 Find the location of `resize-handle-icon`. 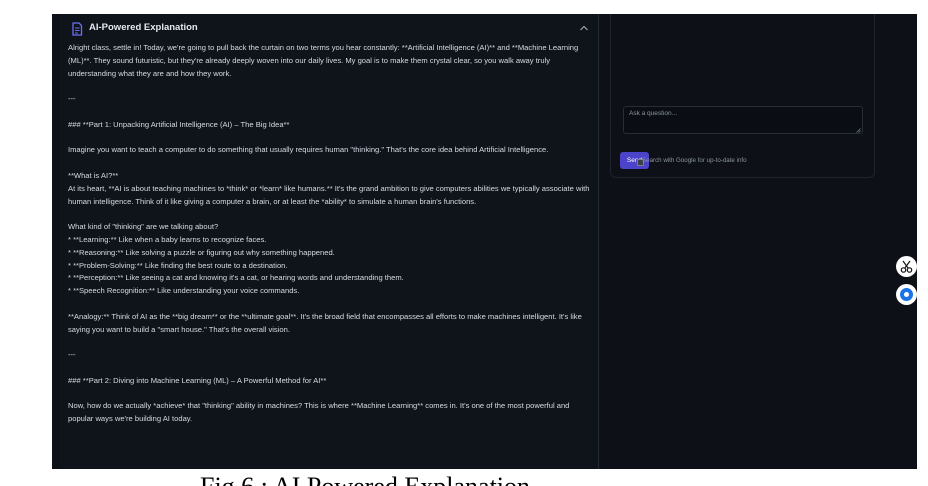

resize-handle-icon is located at coordinates (858, 130).